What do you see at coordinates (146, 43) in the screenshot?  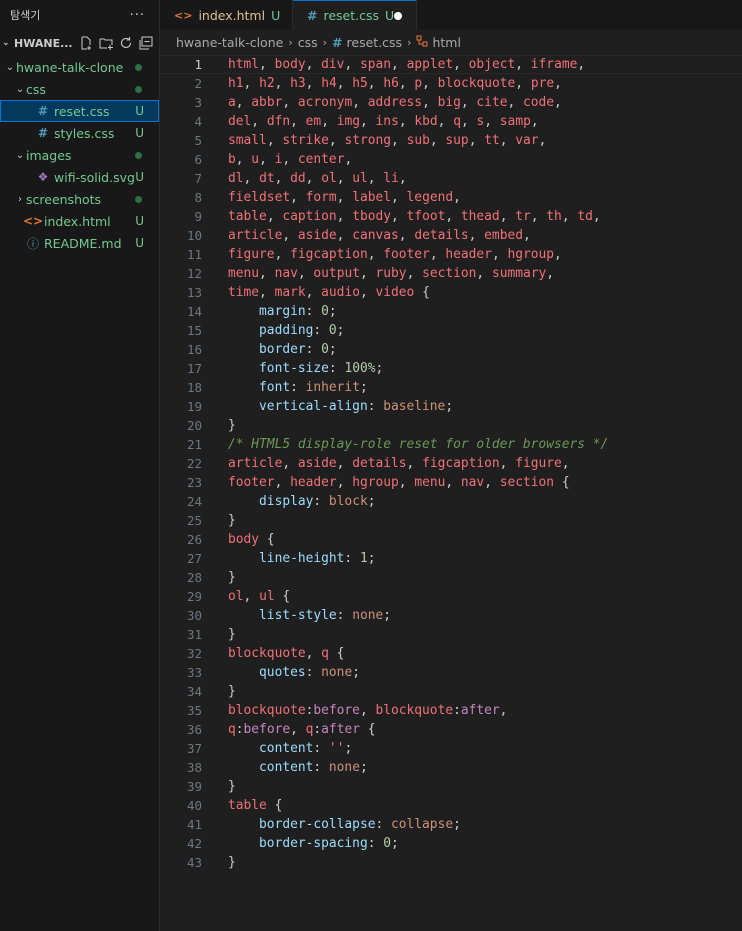 I see `collapse-all-icon` at bounding box center [146, 43].